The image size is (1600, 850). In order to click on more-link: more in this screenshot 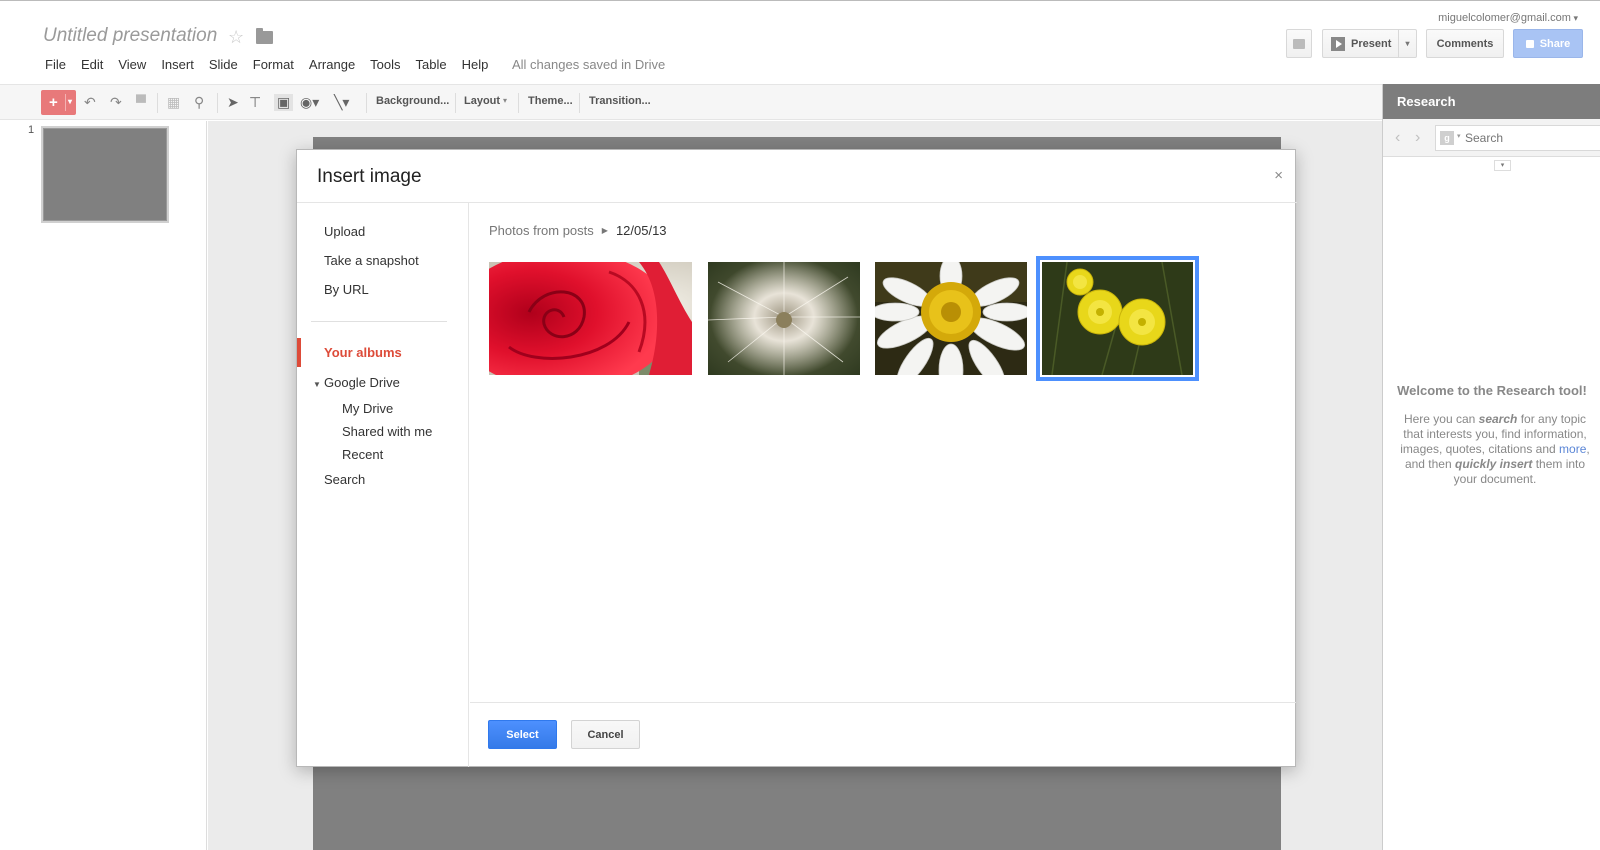, I will do `click(1572, 449)`.